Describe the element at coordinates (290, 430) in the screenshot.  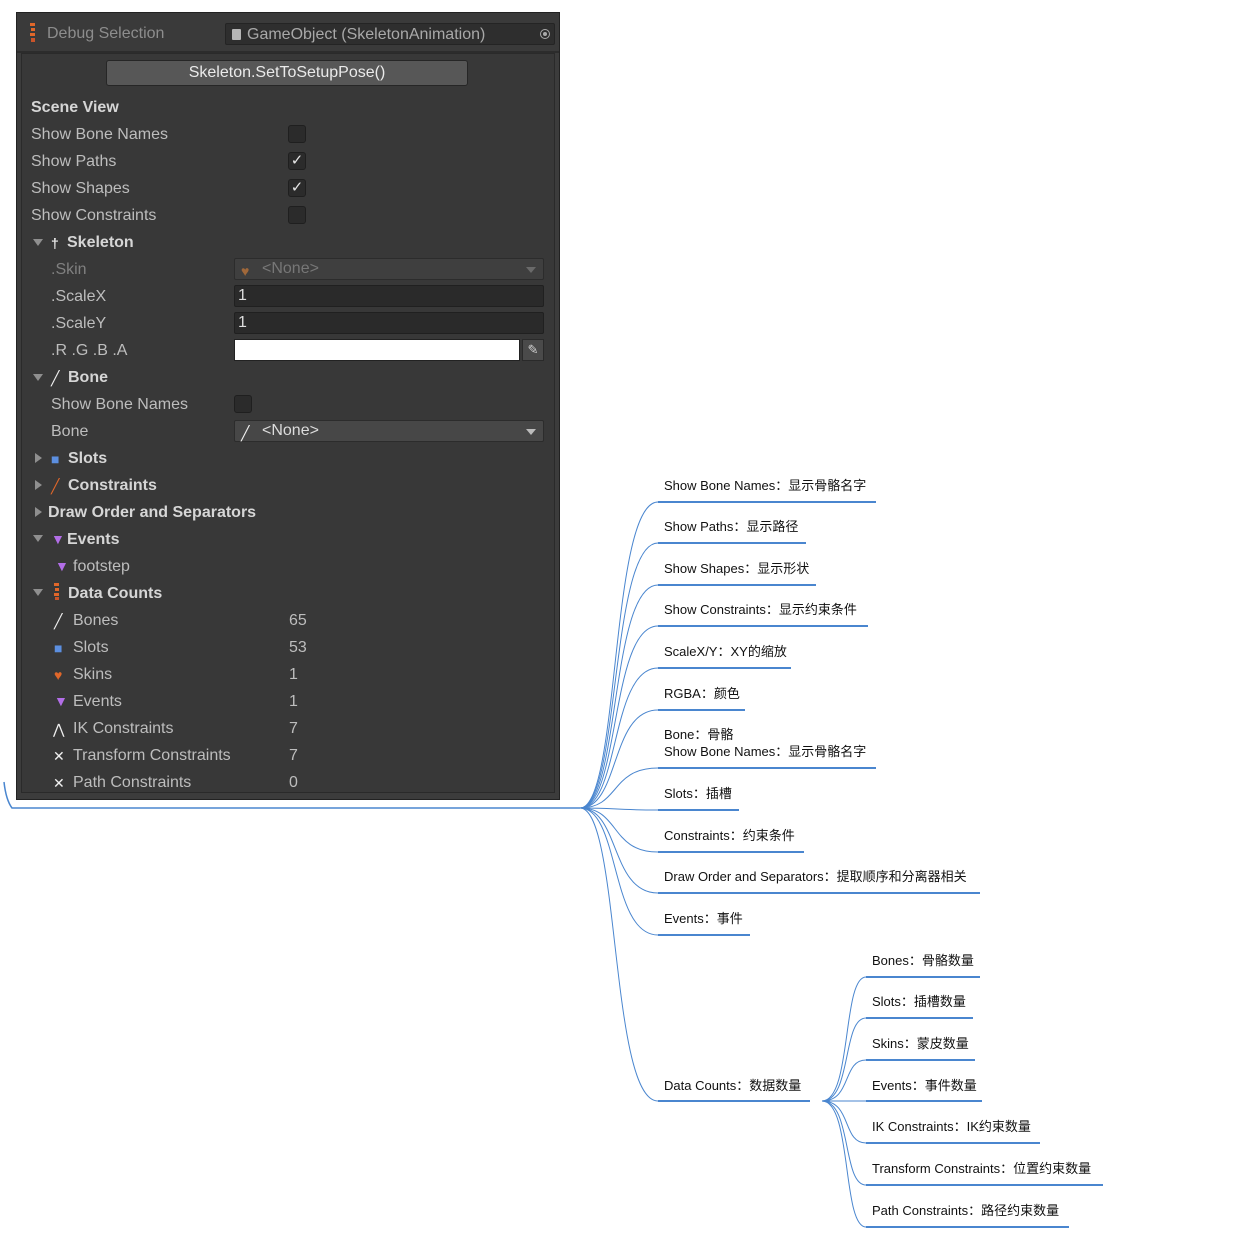
I see `bone-dropdown-value: <None>` at that location.